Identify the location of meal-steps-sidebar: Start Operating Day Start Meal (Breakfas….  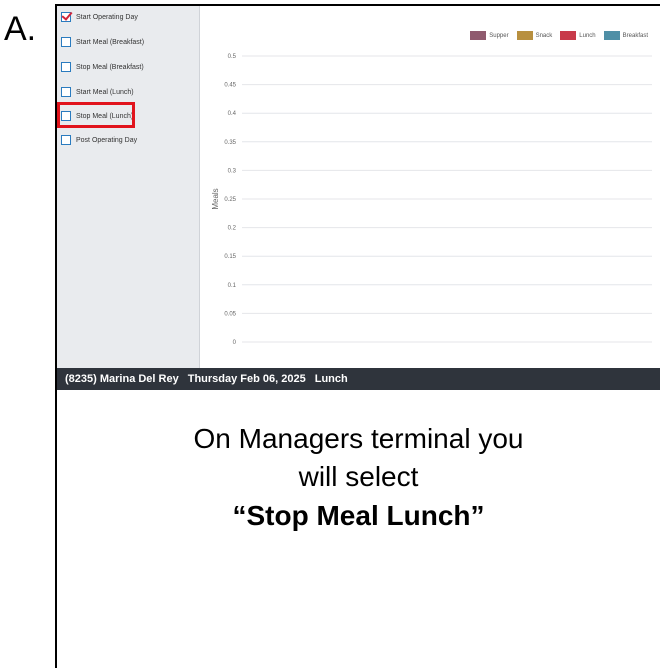
(128, 187).